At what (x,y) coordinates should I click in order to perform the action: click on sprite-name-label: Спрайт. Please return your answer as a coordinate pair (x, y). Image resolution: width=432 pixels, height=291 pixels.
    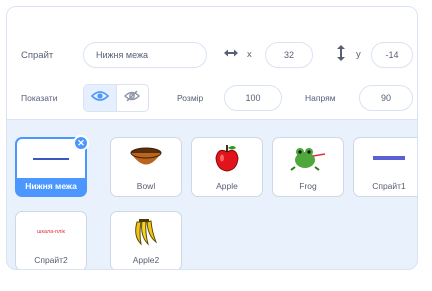
    Looking at the image, I should click on (37, 55).